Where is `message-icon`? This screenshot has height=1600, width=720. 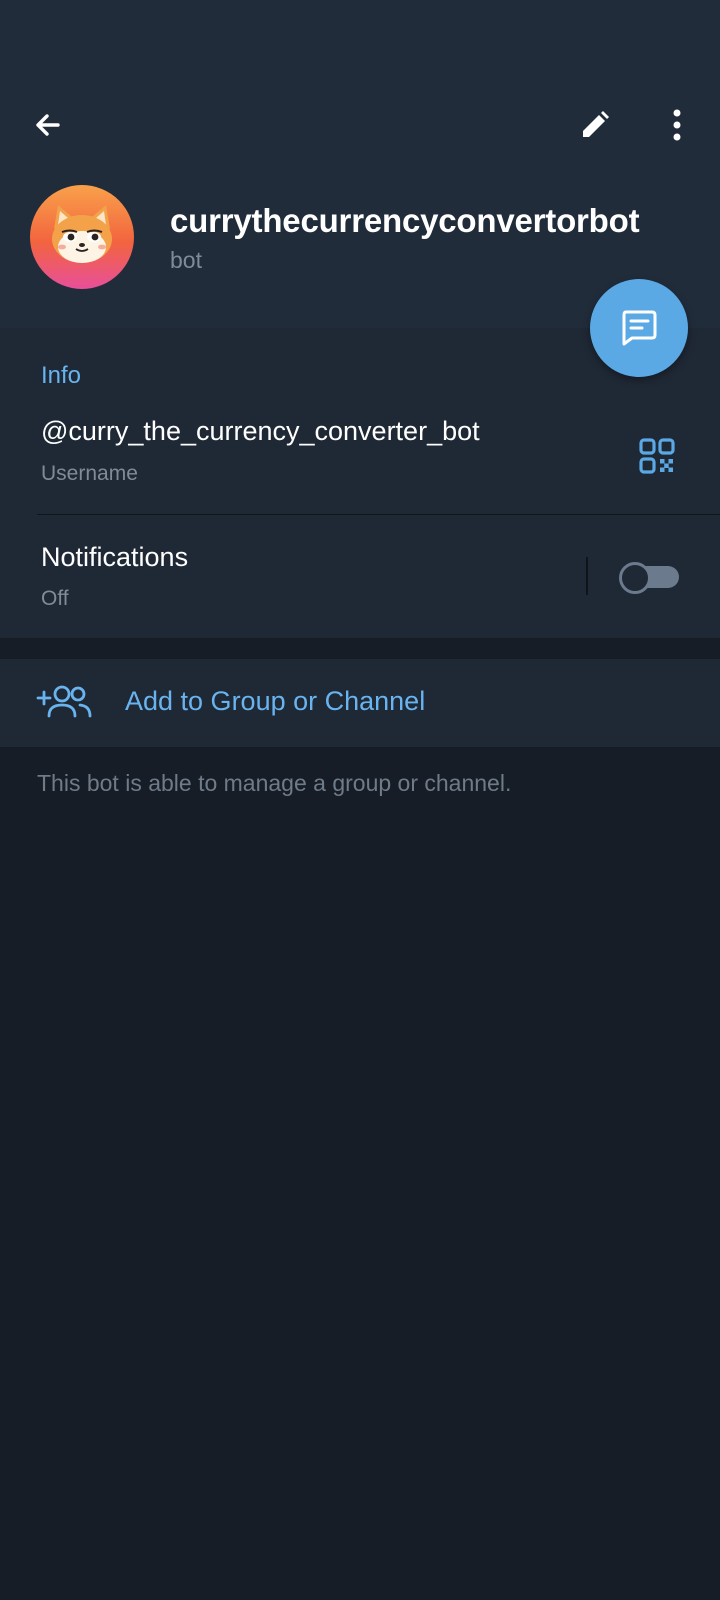 message-icon is located at coordinates (639, 328).